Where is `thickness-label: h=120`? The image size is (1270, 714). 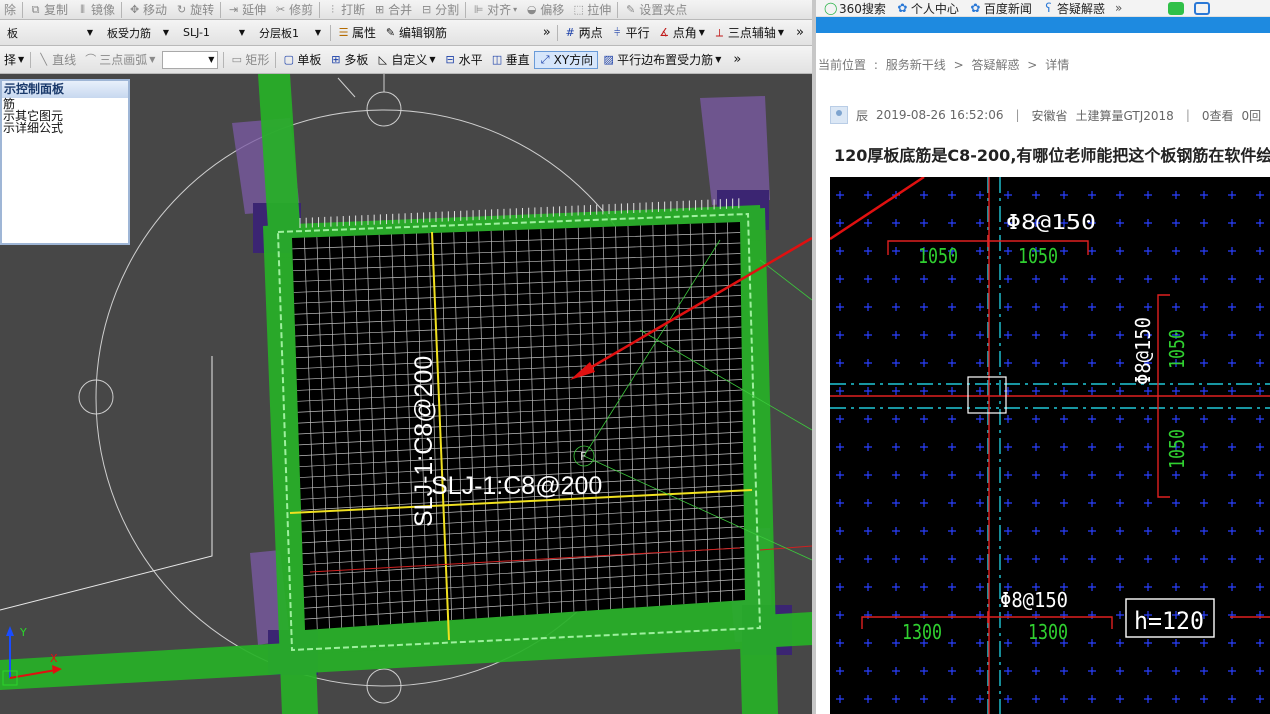 thickness-label: h=120 is located at coordinates (1169, 621).